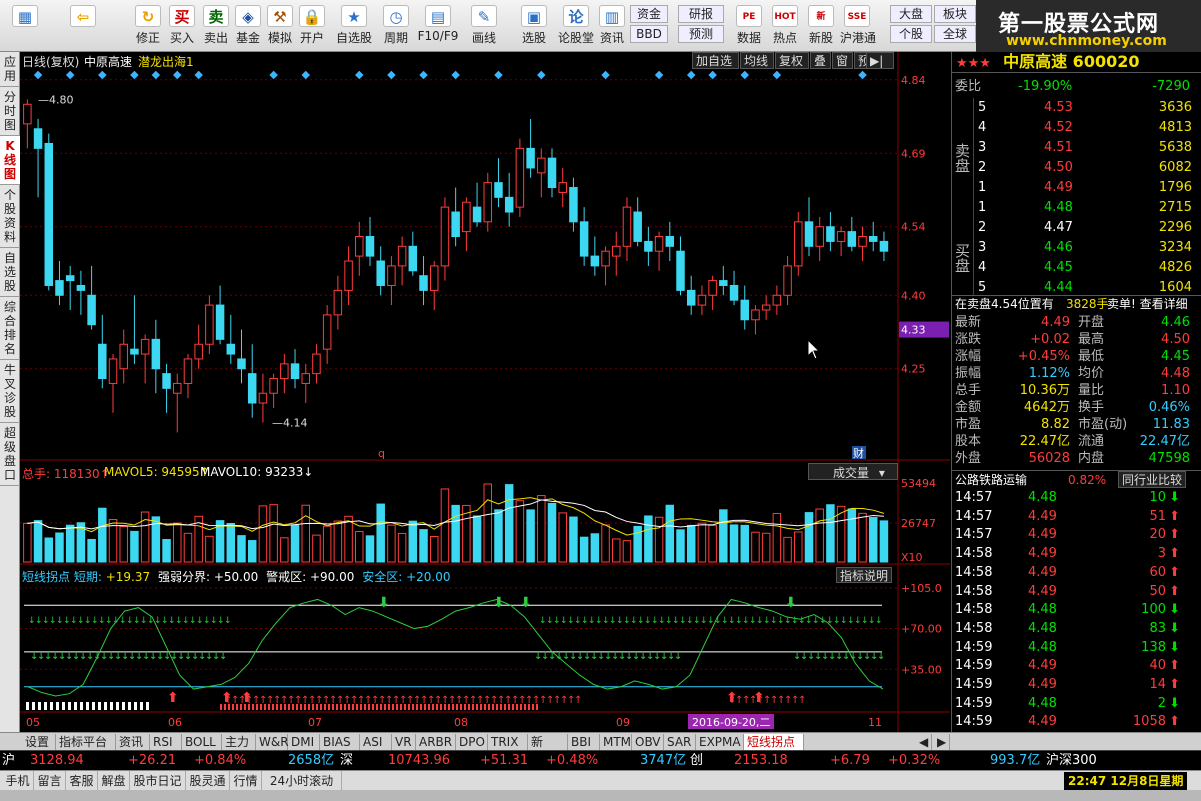 This screenshot has height=801, width=1201. I want to click on toolbar-hammer-button: ⚒ 模拟, so click(280, 26).